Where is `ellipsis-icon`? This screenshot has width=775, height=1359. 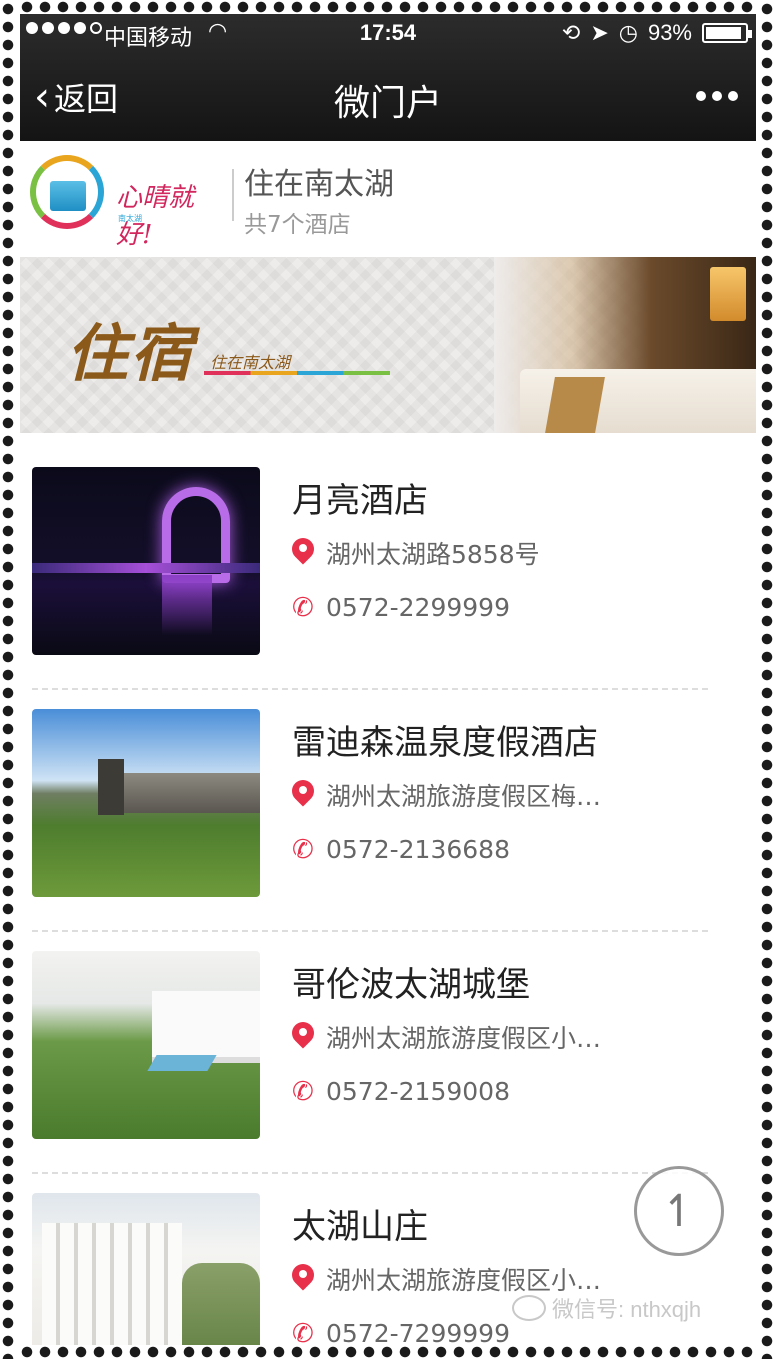 ellipsis-icon is located at coordinates (701, 96).